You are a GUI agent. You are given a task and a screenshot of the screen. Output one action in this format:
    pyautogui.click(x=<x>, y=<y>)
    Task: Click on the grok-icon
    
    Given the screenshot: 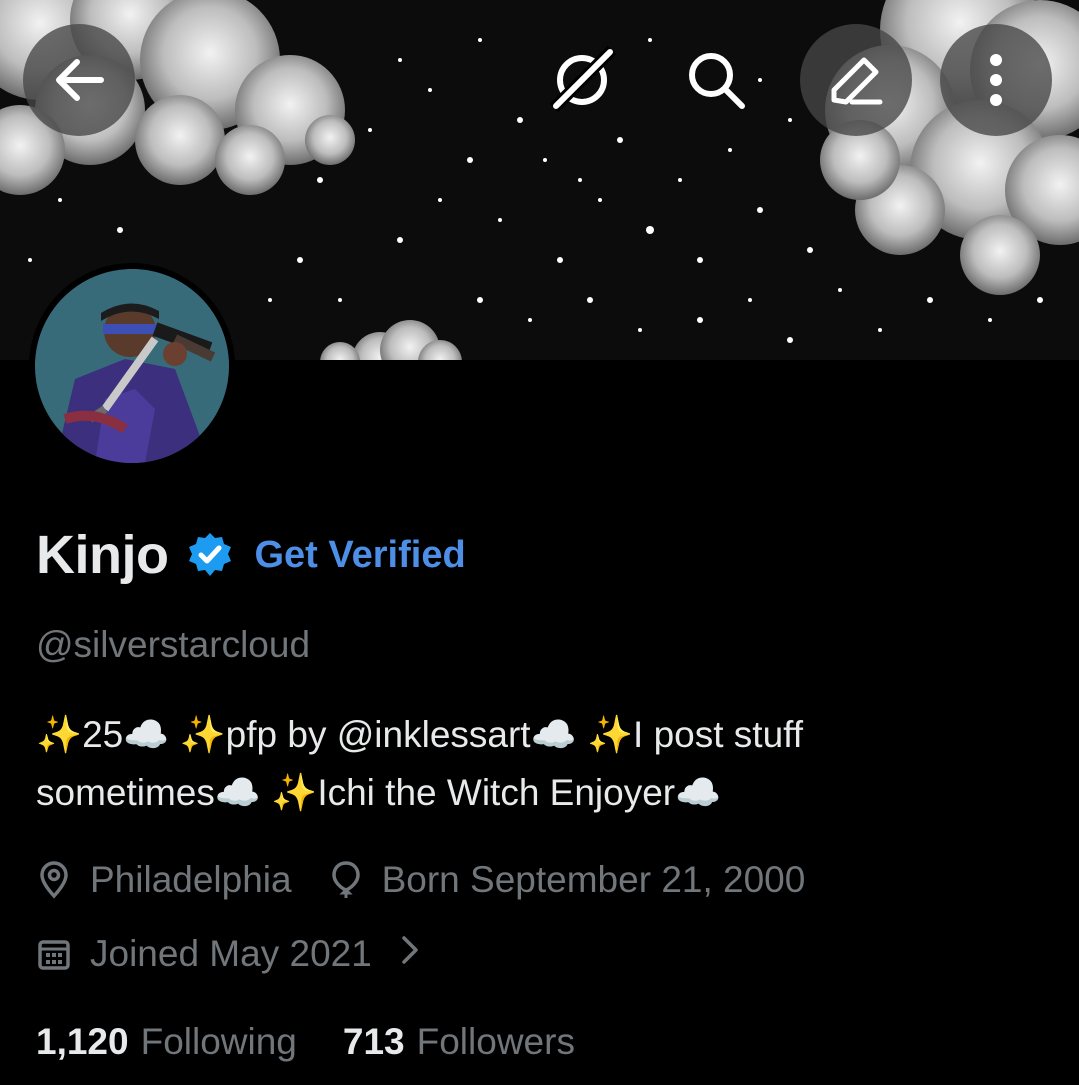 What is the action you would take?
    pyautogui.click(x=583, y=79)
    